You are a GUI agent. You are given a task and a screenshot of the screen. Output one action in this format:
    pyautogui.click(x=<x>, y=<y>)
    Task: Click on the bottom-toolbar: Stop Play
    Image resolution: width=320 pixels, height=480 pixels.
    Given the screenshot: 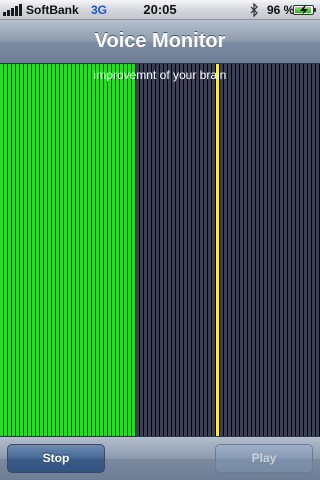 What is the action you would take?
    pyautogui.click(x=160, y=458)
    